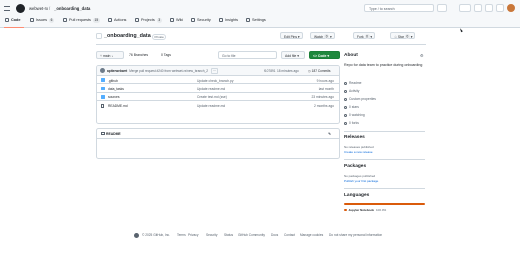  I want to click on tab-settings: Settings, so click(256, 20).